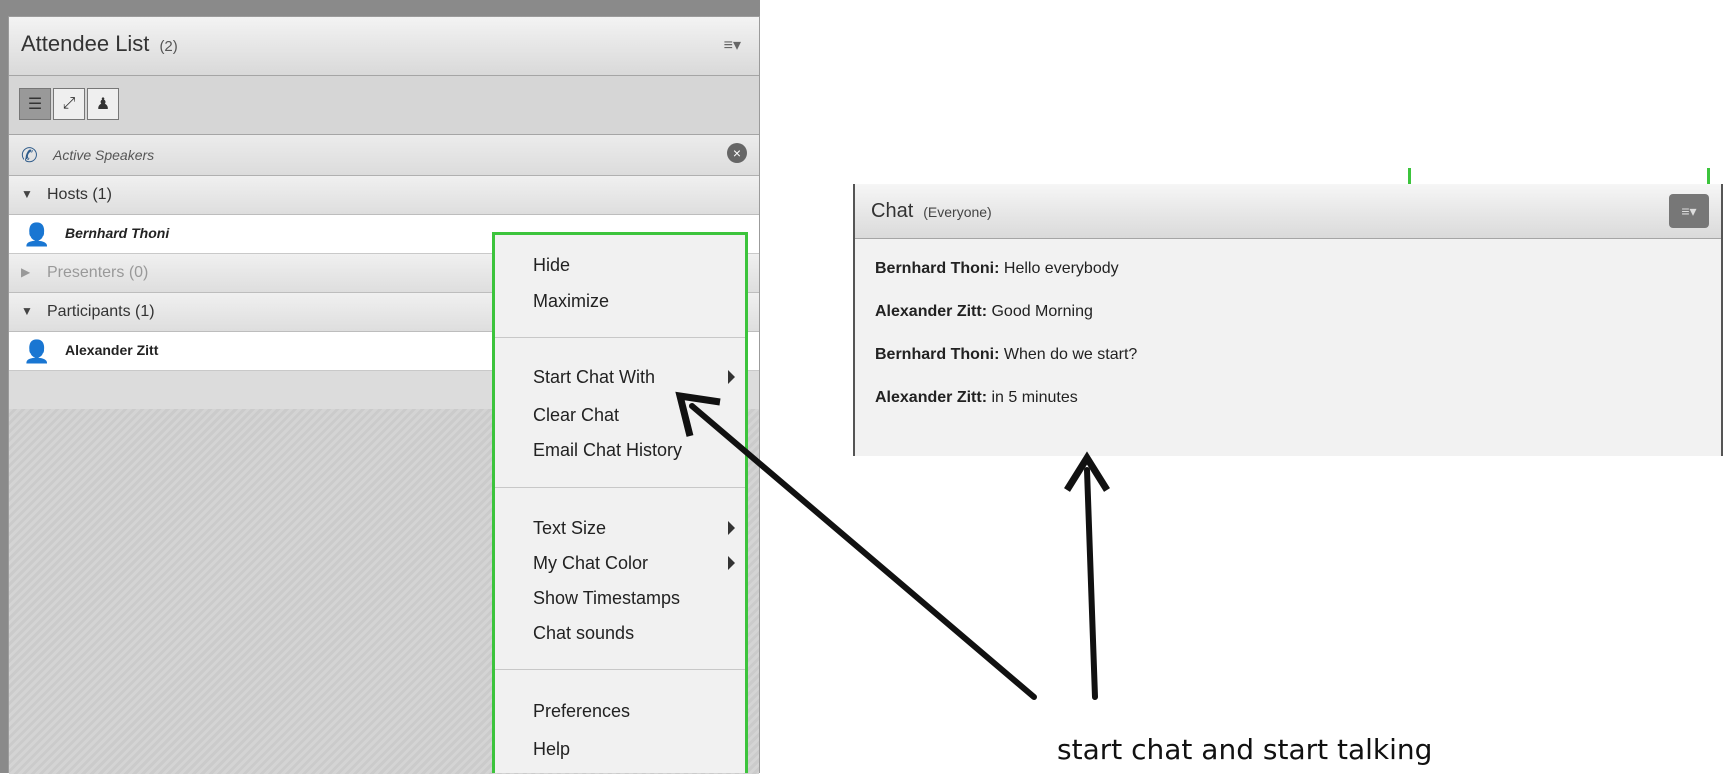 This screenshot has height=774, width=1723. Describe the element at coordinates (117, 233) in the screenshot. I see `attendee-name: Bernhard Thoni` at that location.